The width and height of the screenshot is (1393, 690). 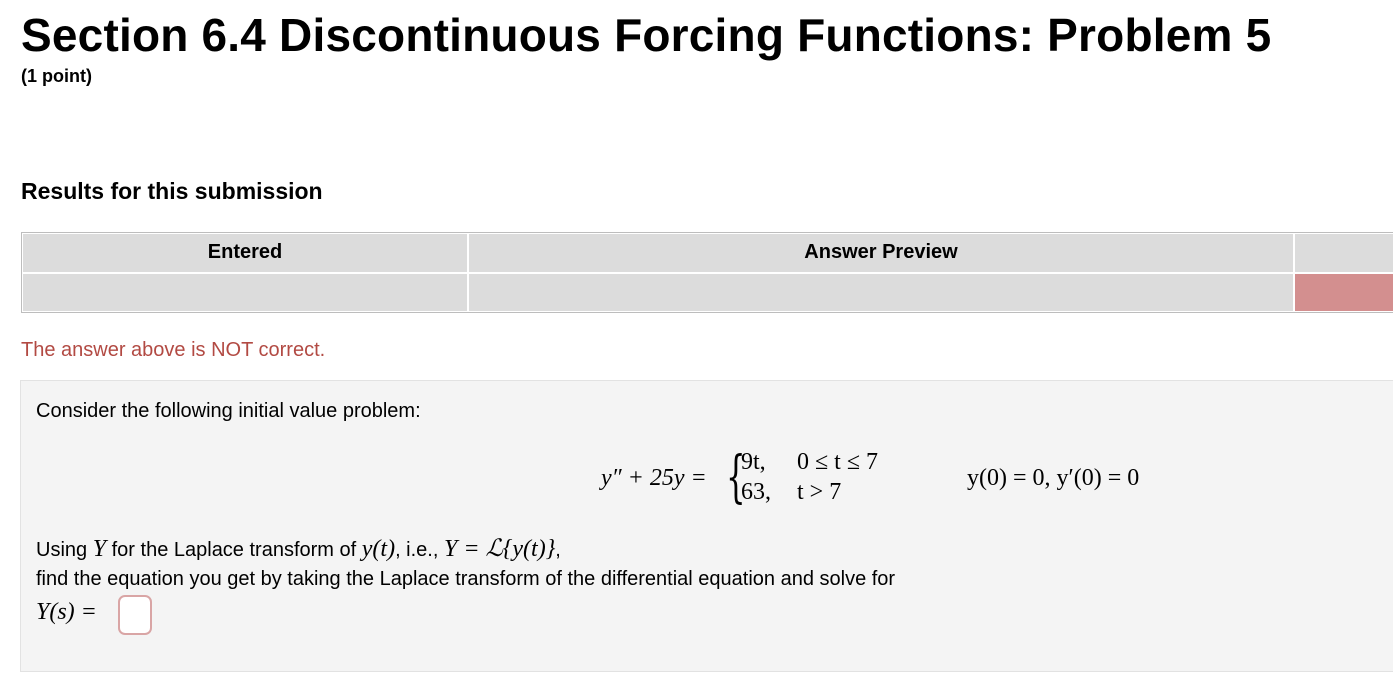 I want to click on initial-conditions: y(0) = 0, y′(0) = 0, so click(x=1053, y=478).